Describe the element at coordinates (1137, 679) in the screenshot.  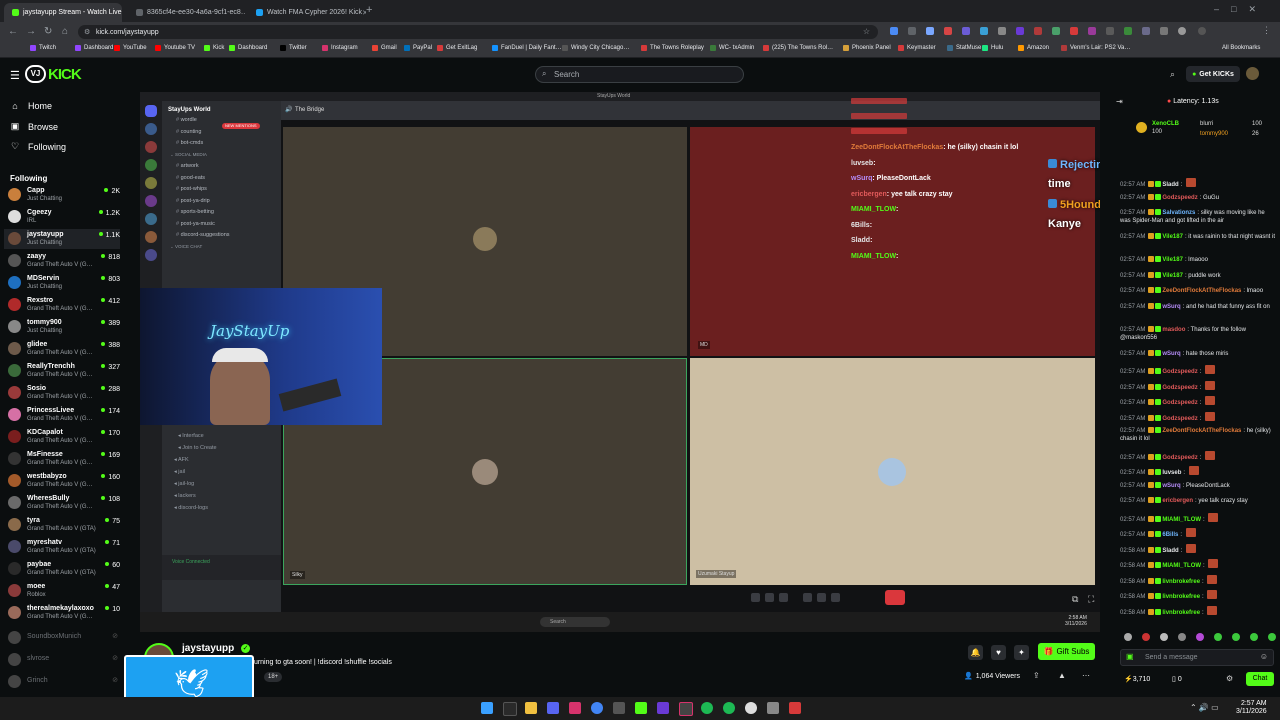
I see `channel-points: ⚡3,710` at that location.